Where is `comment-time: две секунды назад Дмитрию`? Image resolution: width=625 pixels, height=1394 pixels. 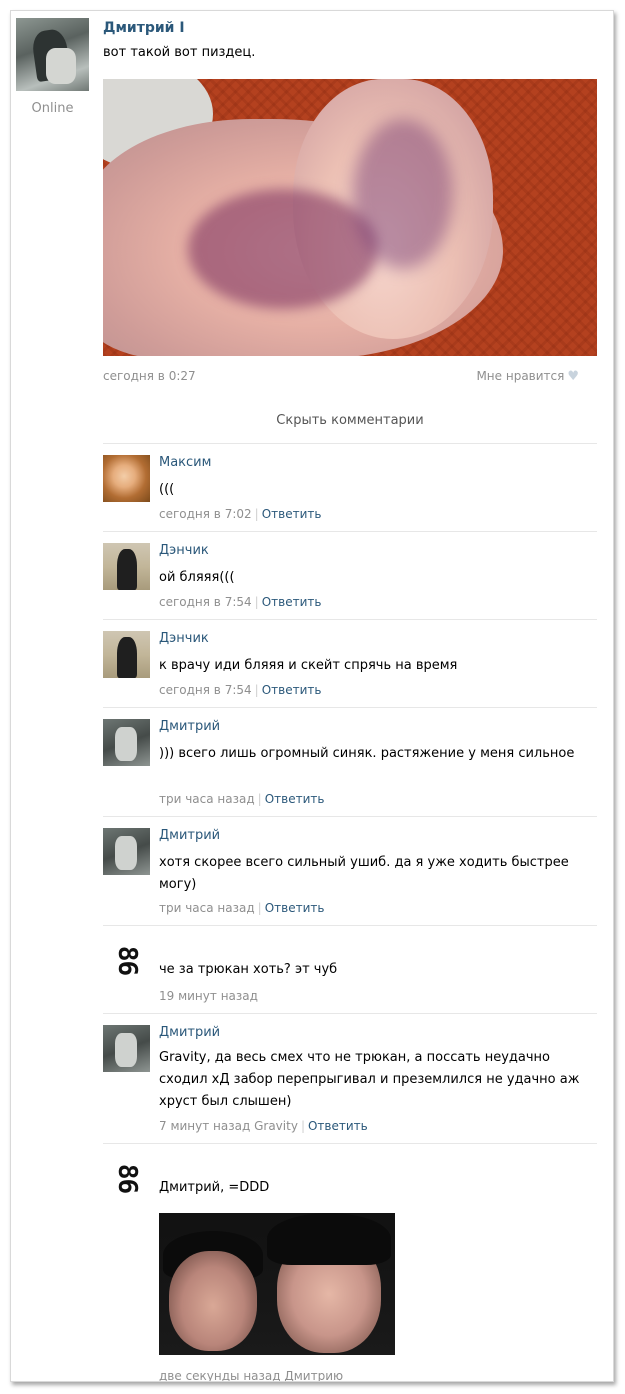 comment-time: две секунды назад Дмитрию is located at coordinates (251, 1375).